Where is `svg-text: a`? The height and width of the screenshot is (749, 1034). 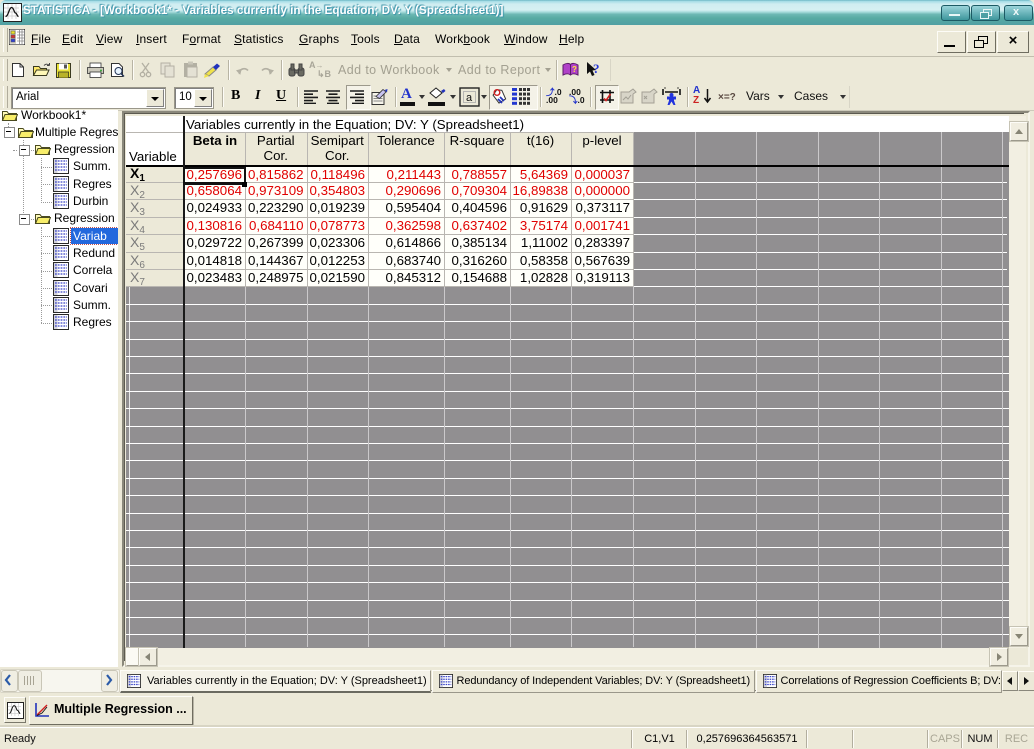
svg-text: a is located at coordinates (469, 98).